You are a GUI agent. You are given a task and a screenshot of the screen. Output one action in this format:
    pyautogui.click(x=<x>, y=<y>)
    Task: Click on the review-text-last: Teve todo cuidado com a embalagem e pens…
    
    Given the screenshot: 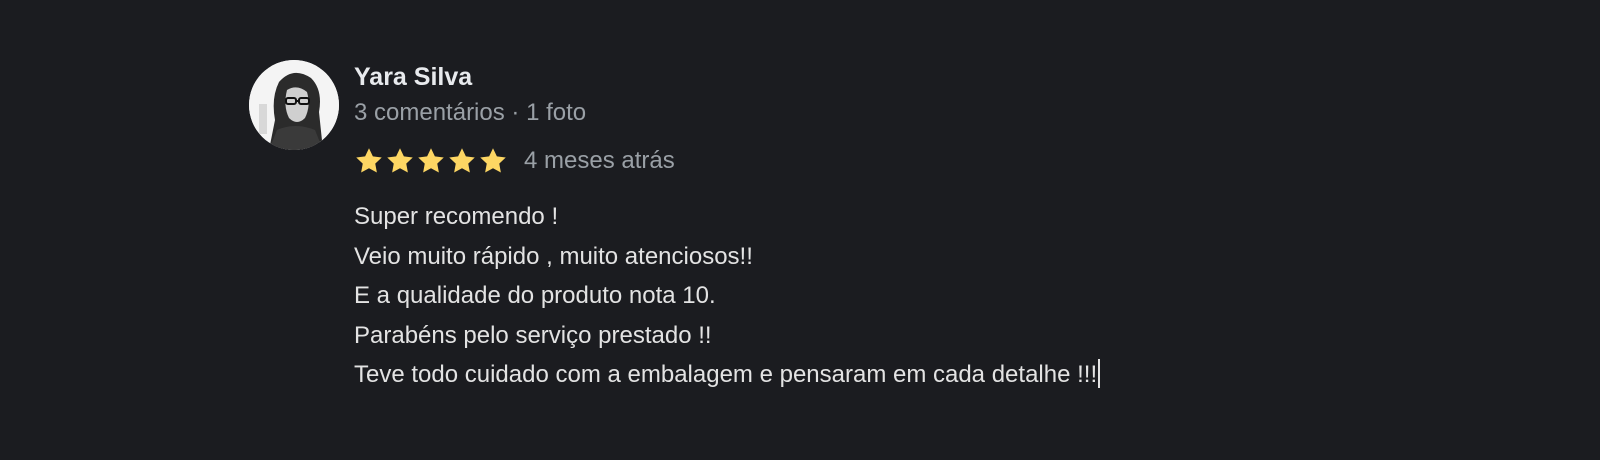 What is the action you would take?
    pyautogui.click(x=726, y=374)
    